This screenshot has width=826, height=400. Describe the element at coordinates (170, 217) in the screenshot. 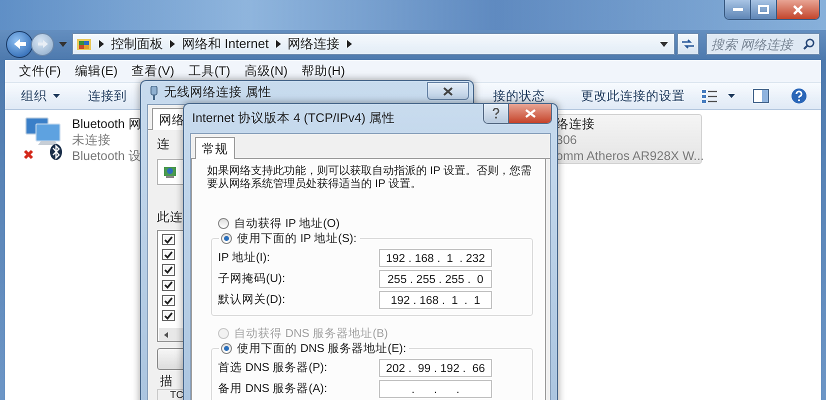

I see `field-label: 此连` at that location.